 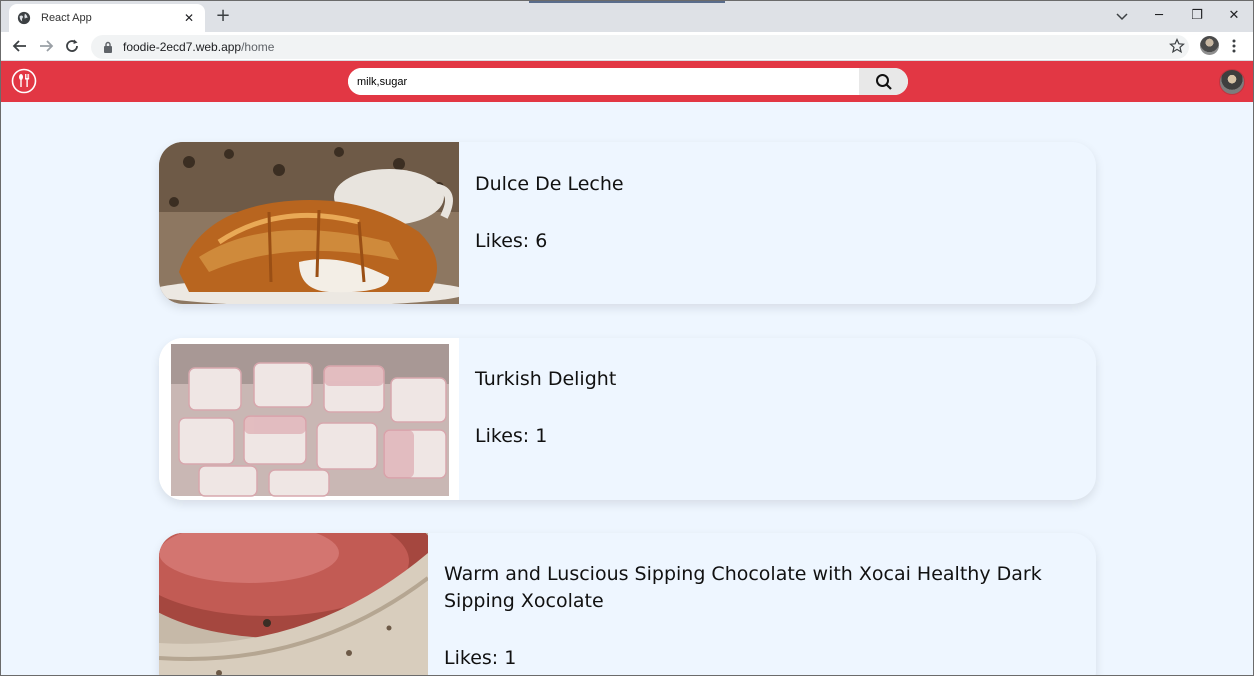 I want to click on search-button, so click(x=883, y=81).